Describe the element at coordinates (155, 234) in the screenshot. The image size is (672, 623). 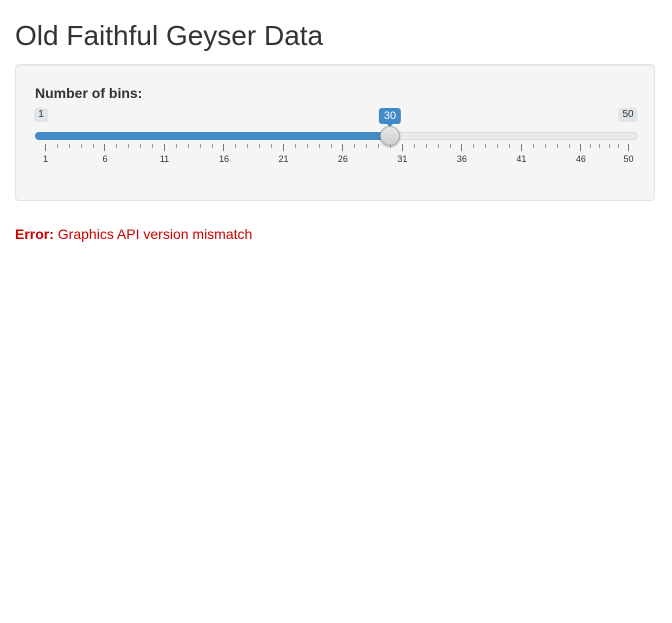
I see `error-text: Graphics API version mismatch` at that location.